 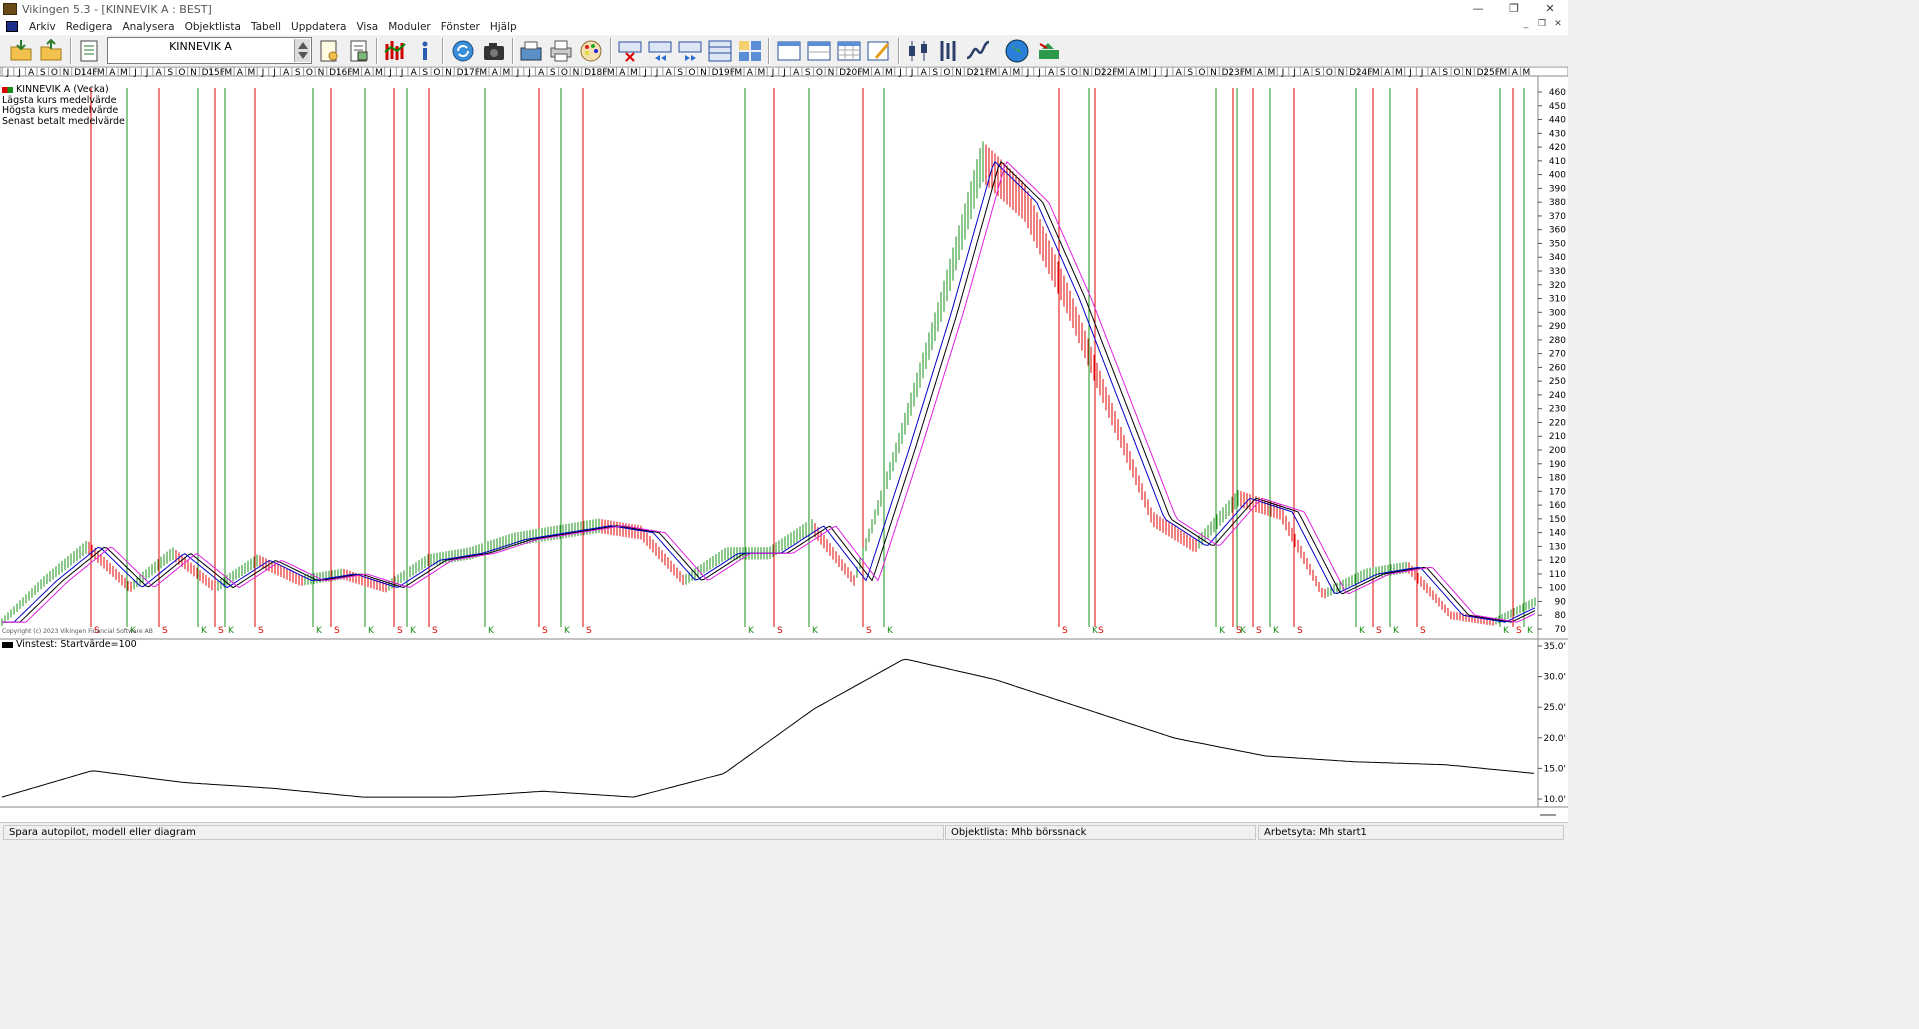 What do you see at coordinates (978, 51) in the screenshot?
I see `line-chart-icon` at bounding box center [978, 51].